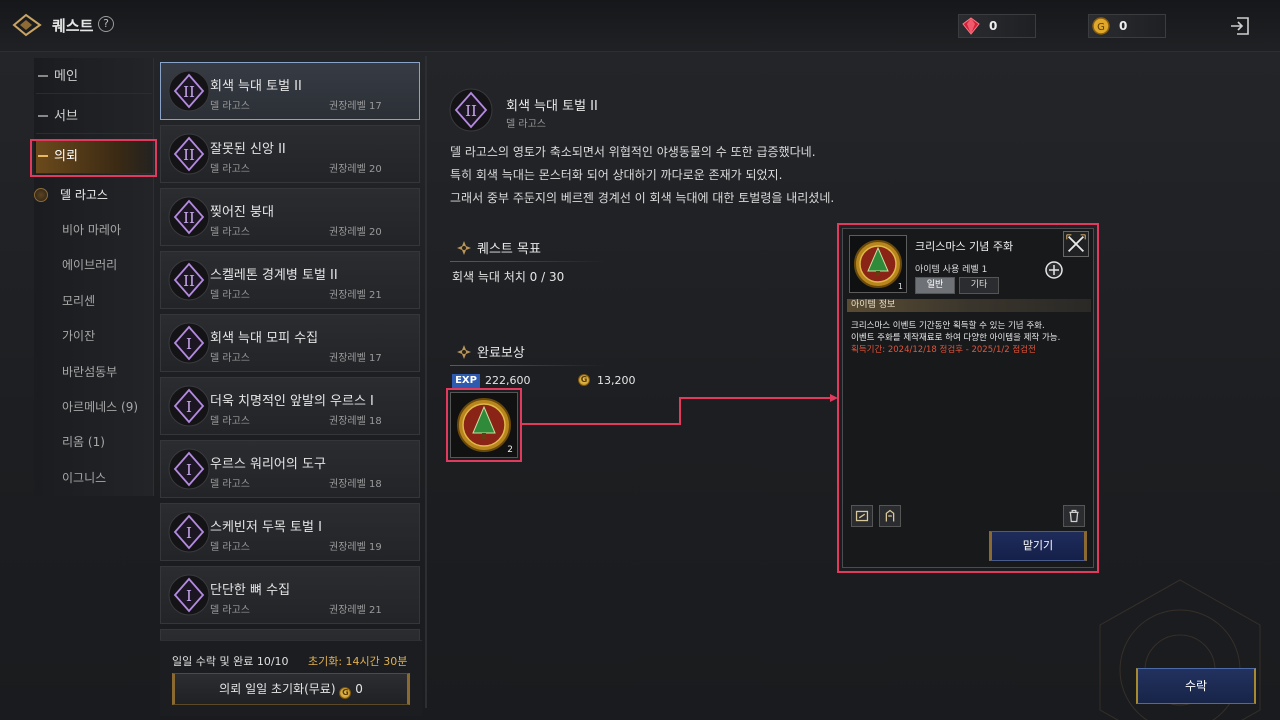 The width and height of the screenshot is (1280, 720). I want to click on panel-divider, so click(426, 382).